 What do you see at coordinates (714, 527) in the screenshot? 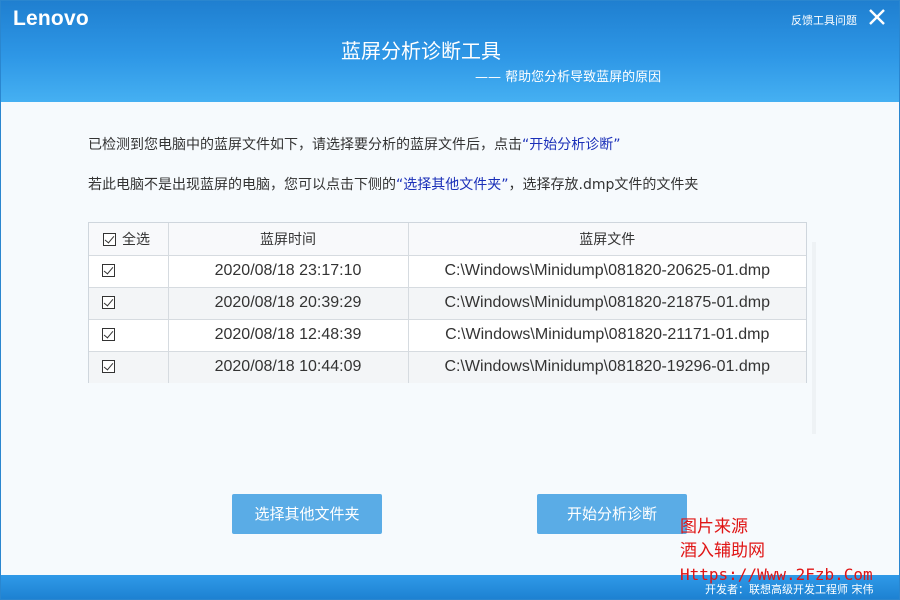
I see `watermark-line-1: 图片来源` at bounding box center [714, 527].